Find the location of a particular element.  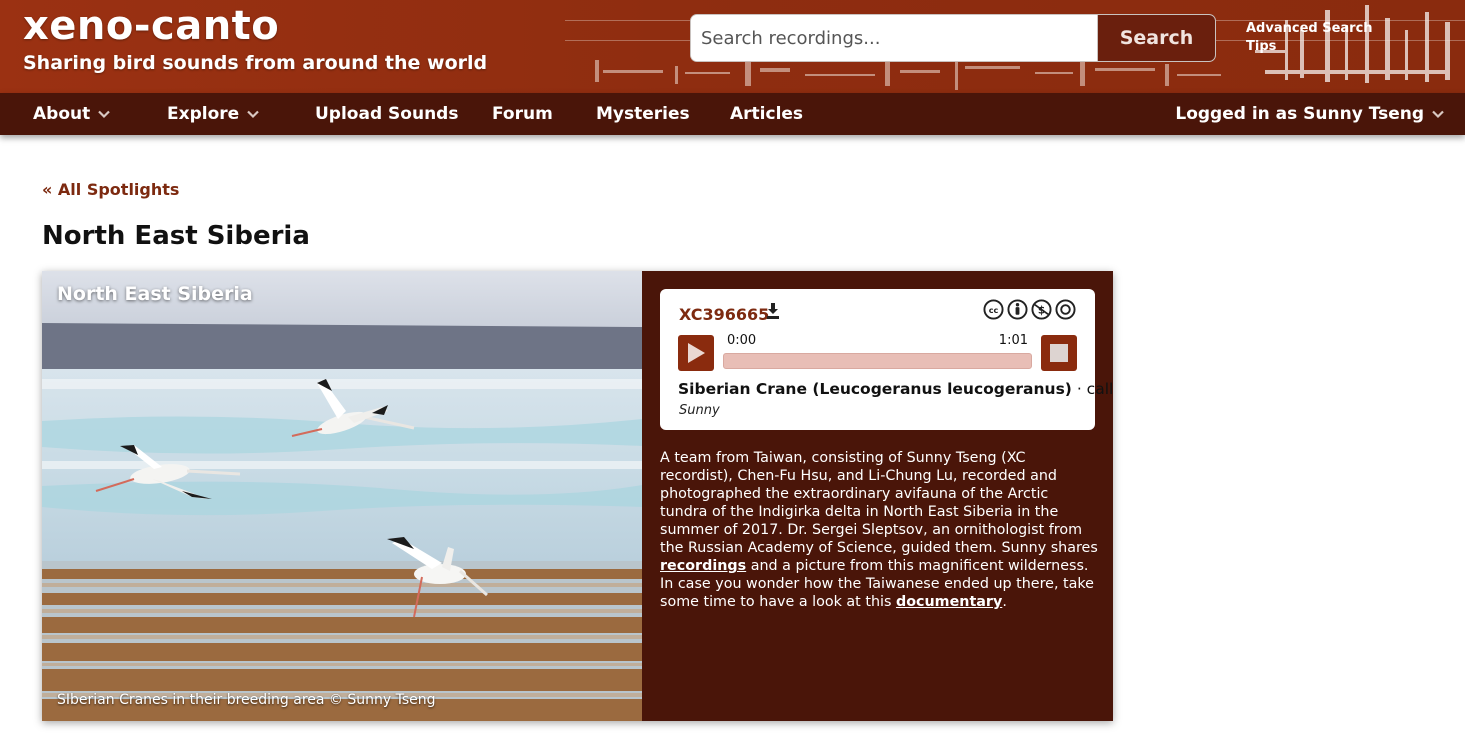

cc-icon: cc is located at coordinates (993, 309).